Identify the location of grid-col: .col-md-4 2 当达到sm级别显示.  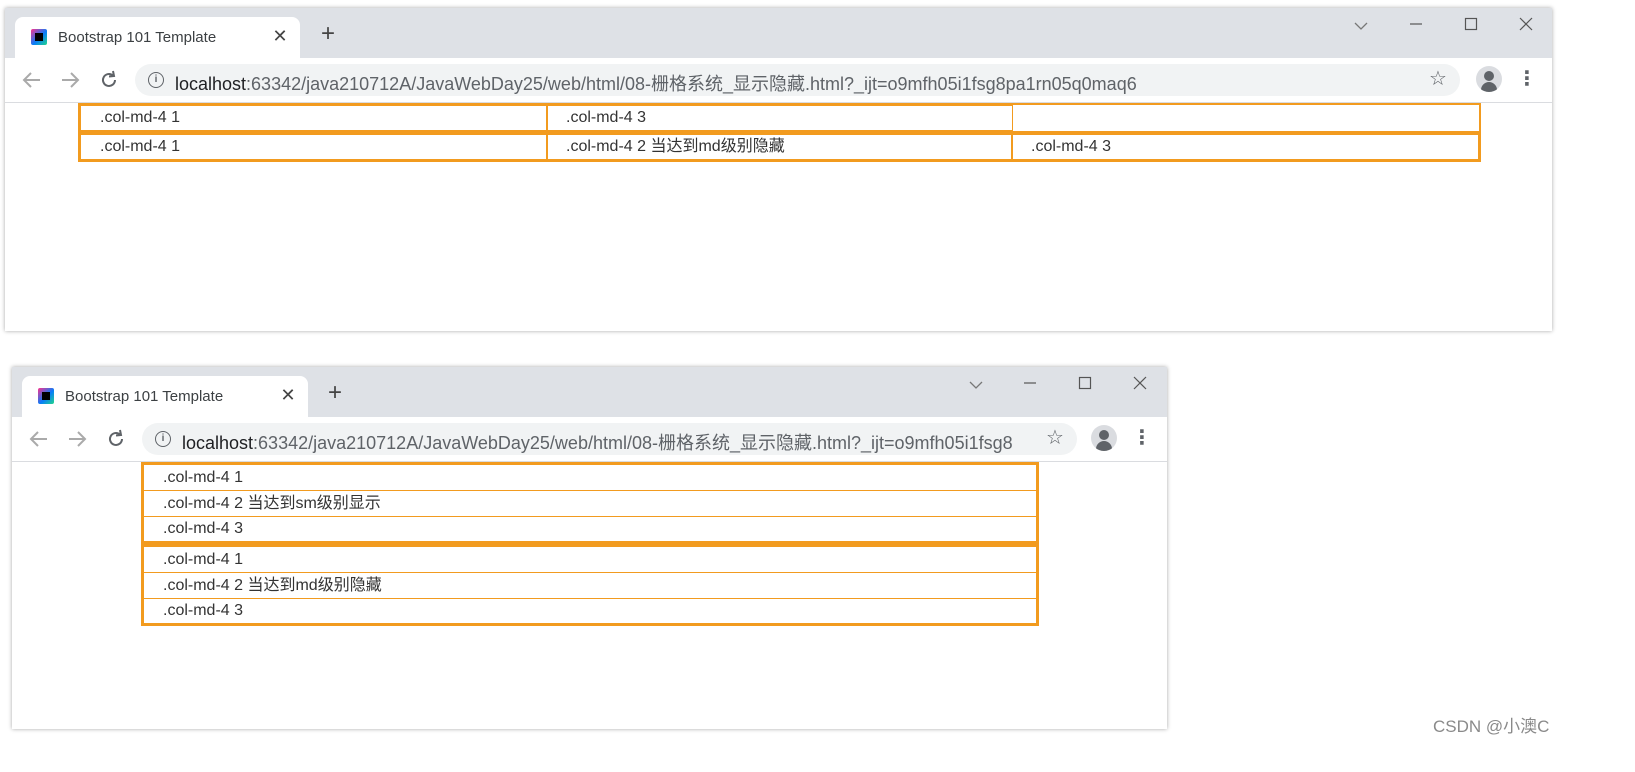
(590, 503).